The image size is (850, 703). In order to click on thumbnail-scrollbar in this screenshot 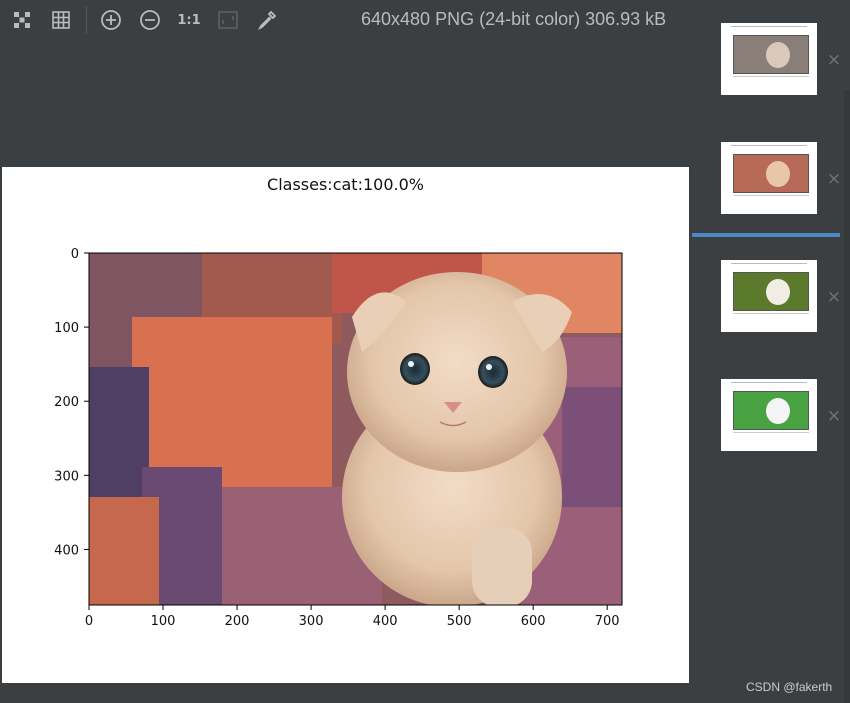, I will do `click(847, 396)`.